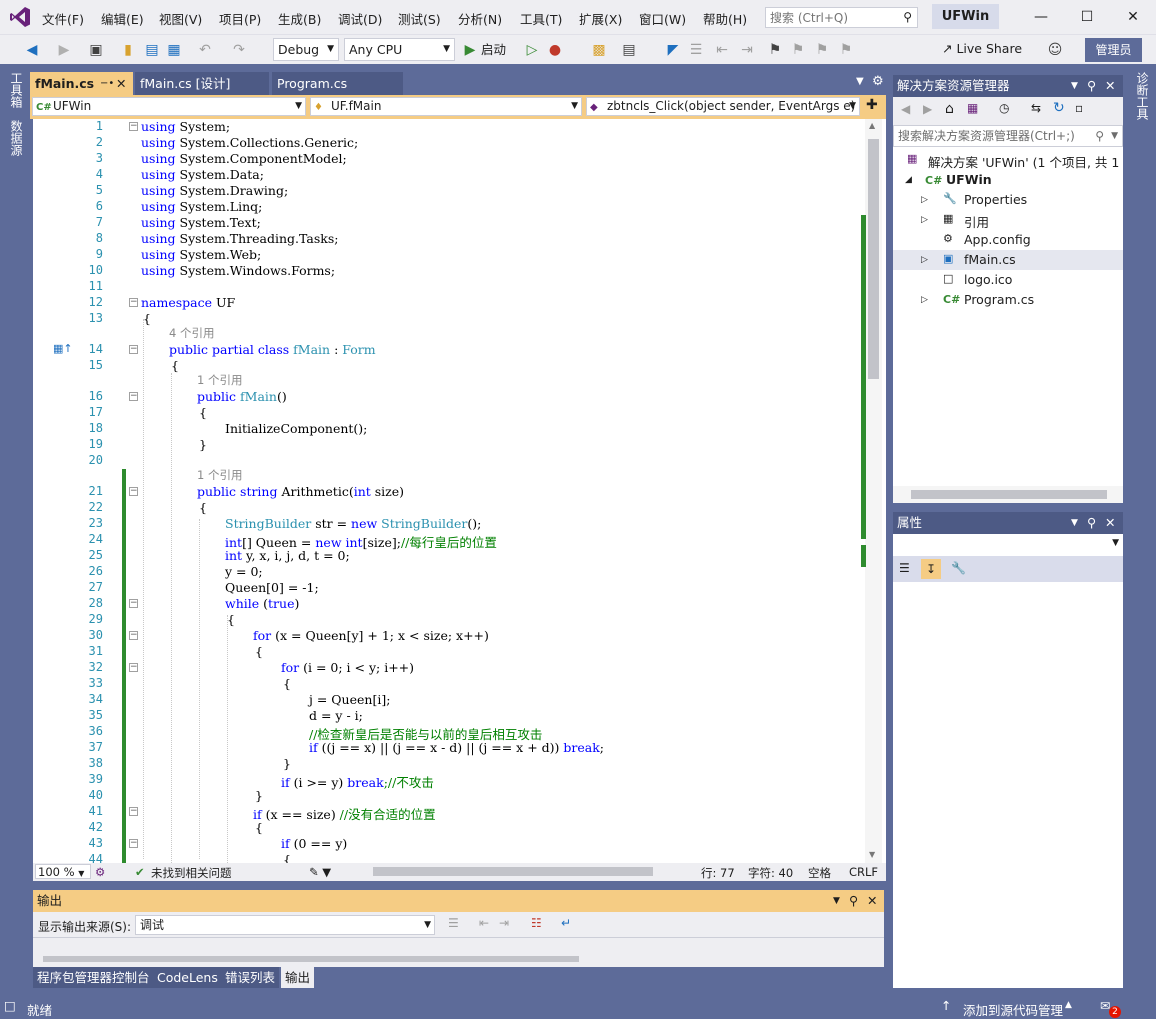  I want to click on output-window-icon: □, so click(10, 1005).